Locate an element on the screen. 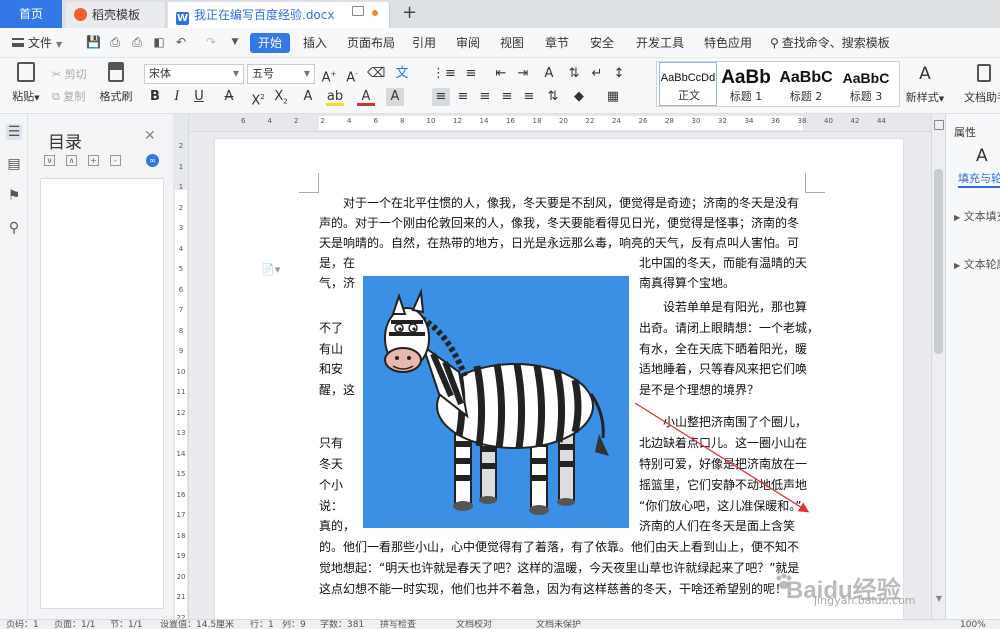 The width and height of the screenshot is (1000, 629). print-preview-icon: ◧ is located at coordinates (159, 42).